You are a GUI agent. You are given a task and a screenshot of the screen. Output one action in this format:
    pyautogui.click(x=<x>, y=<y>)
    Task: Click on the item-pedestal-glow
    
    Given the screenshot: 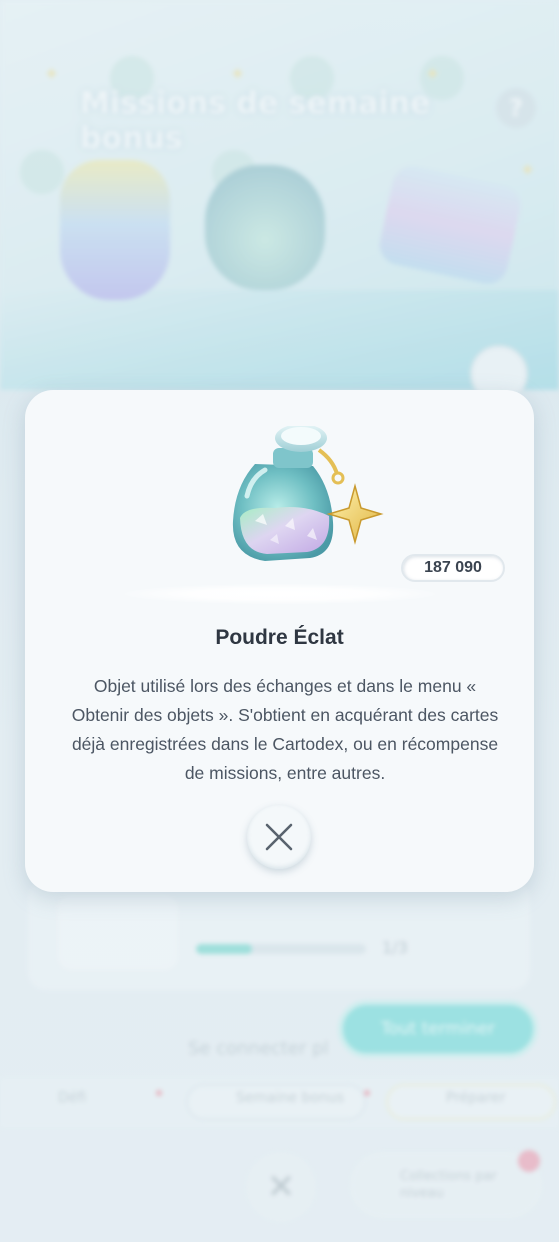 What is the action you would take?
    pyautogui.click(x=280, y=594)
    